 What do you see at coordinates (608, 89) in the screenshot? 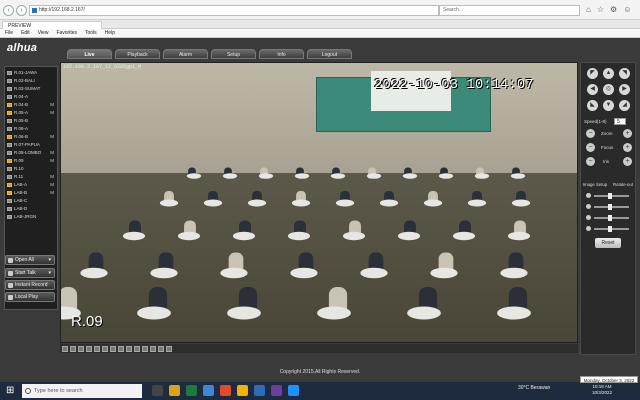
I see `ptz-center-icon: ◎` at bounding box center [608, 89].